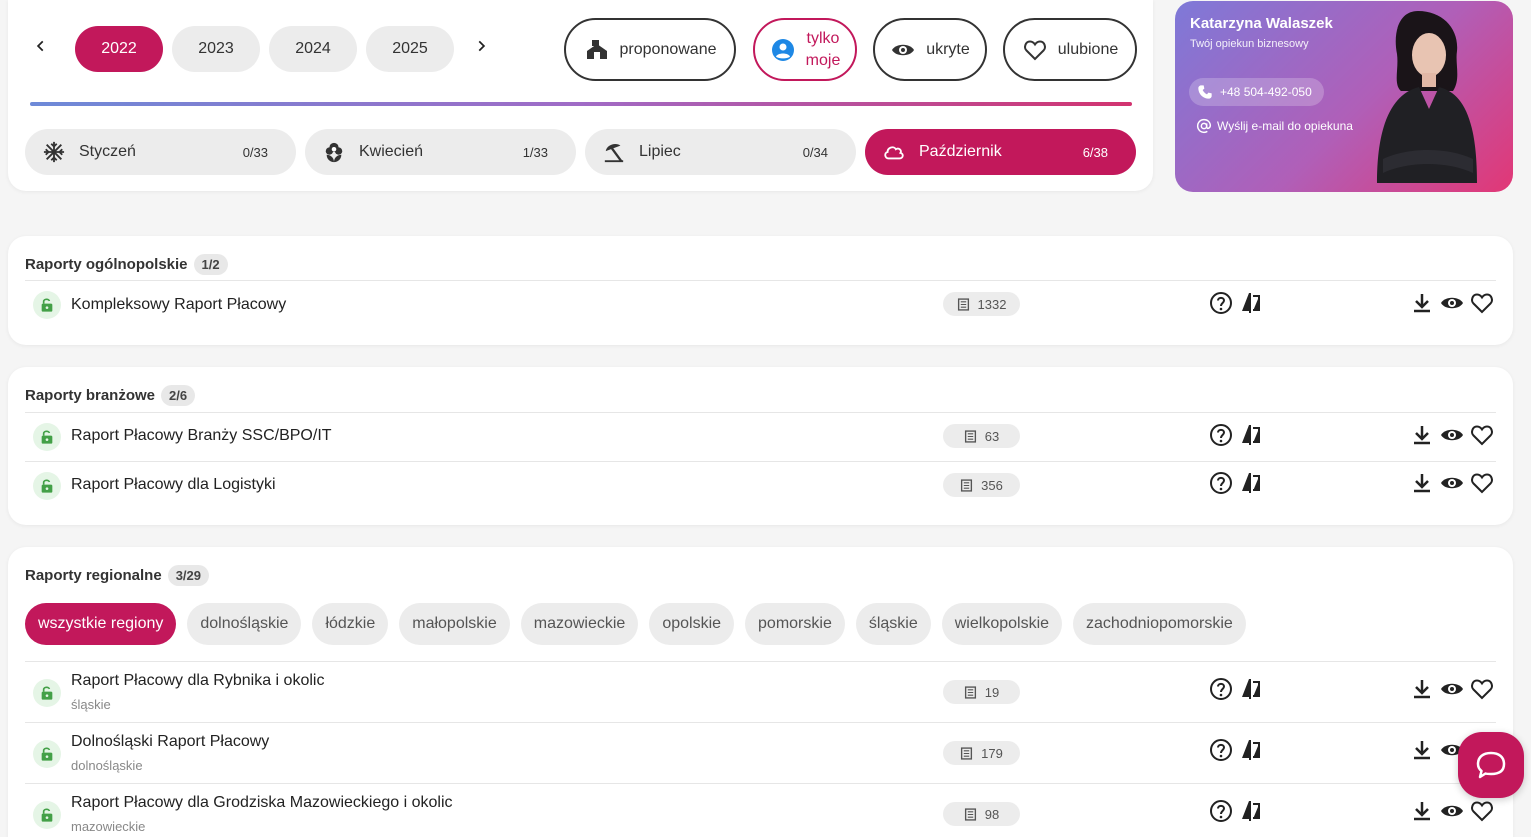 Image resolution: width=1531 pixels, height=837 pixels. Describe the element at coordinates (210, 264) in the screenshot. I see `section-count-badge: 1/2` at that location.